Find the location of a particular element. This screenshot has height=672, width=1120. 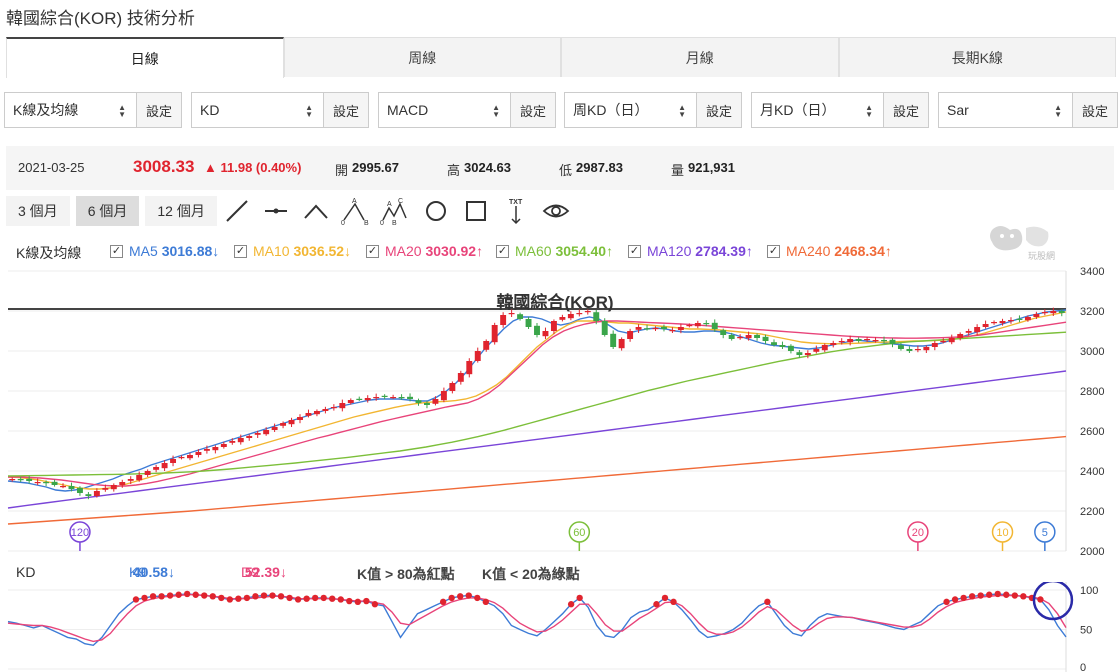

circle-tool-icon is located at coordinates (436, 211).